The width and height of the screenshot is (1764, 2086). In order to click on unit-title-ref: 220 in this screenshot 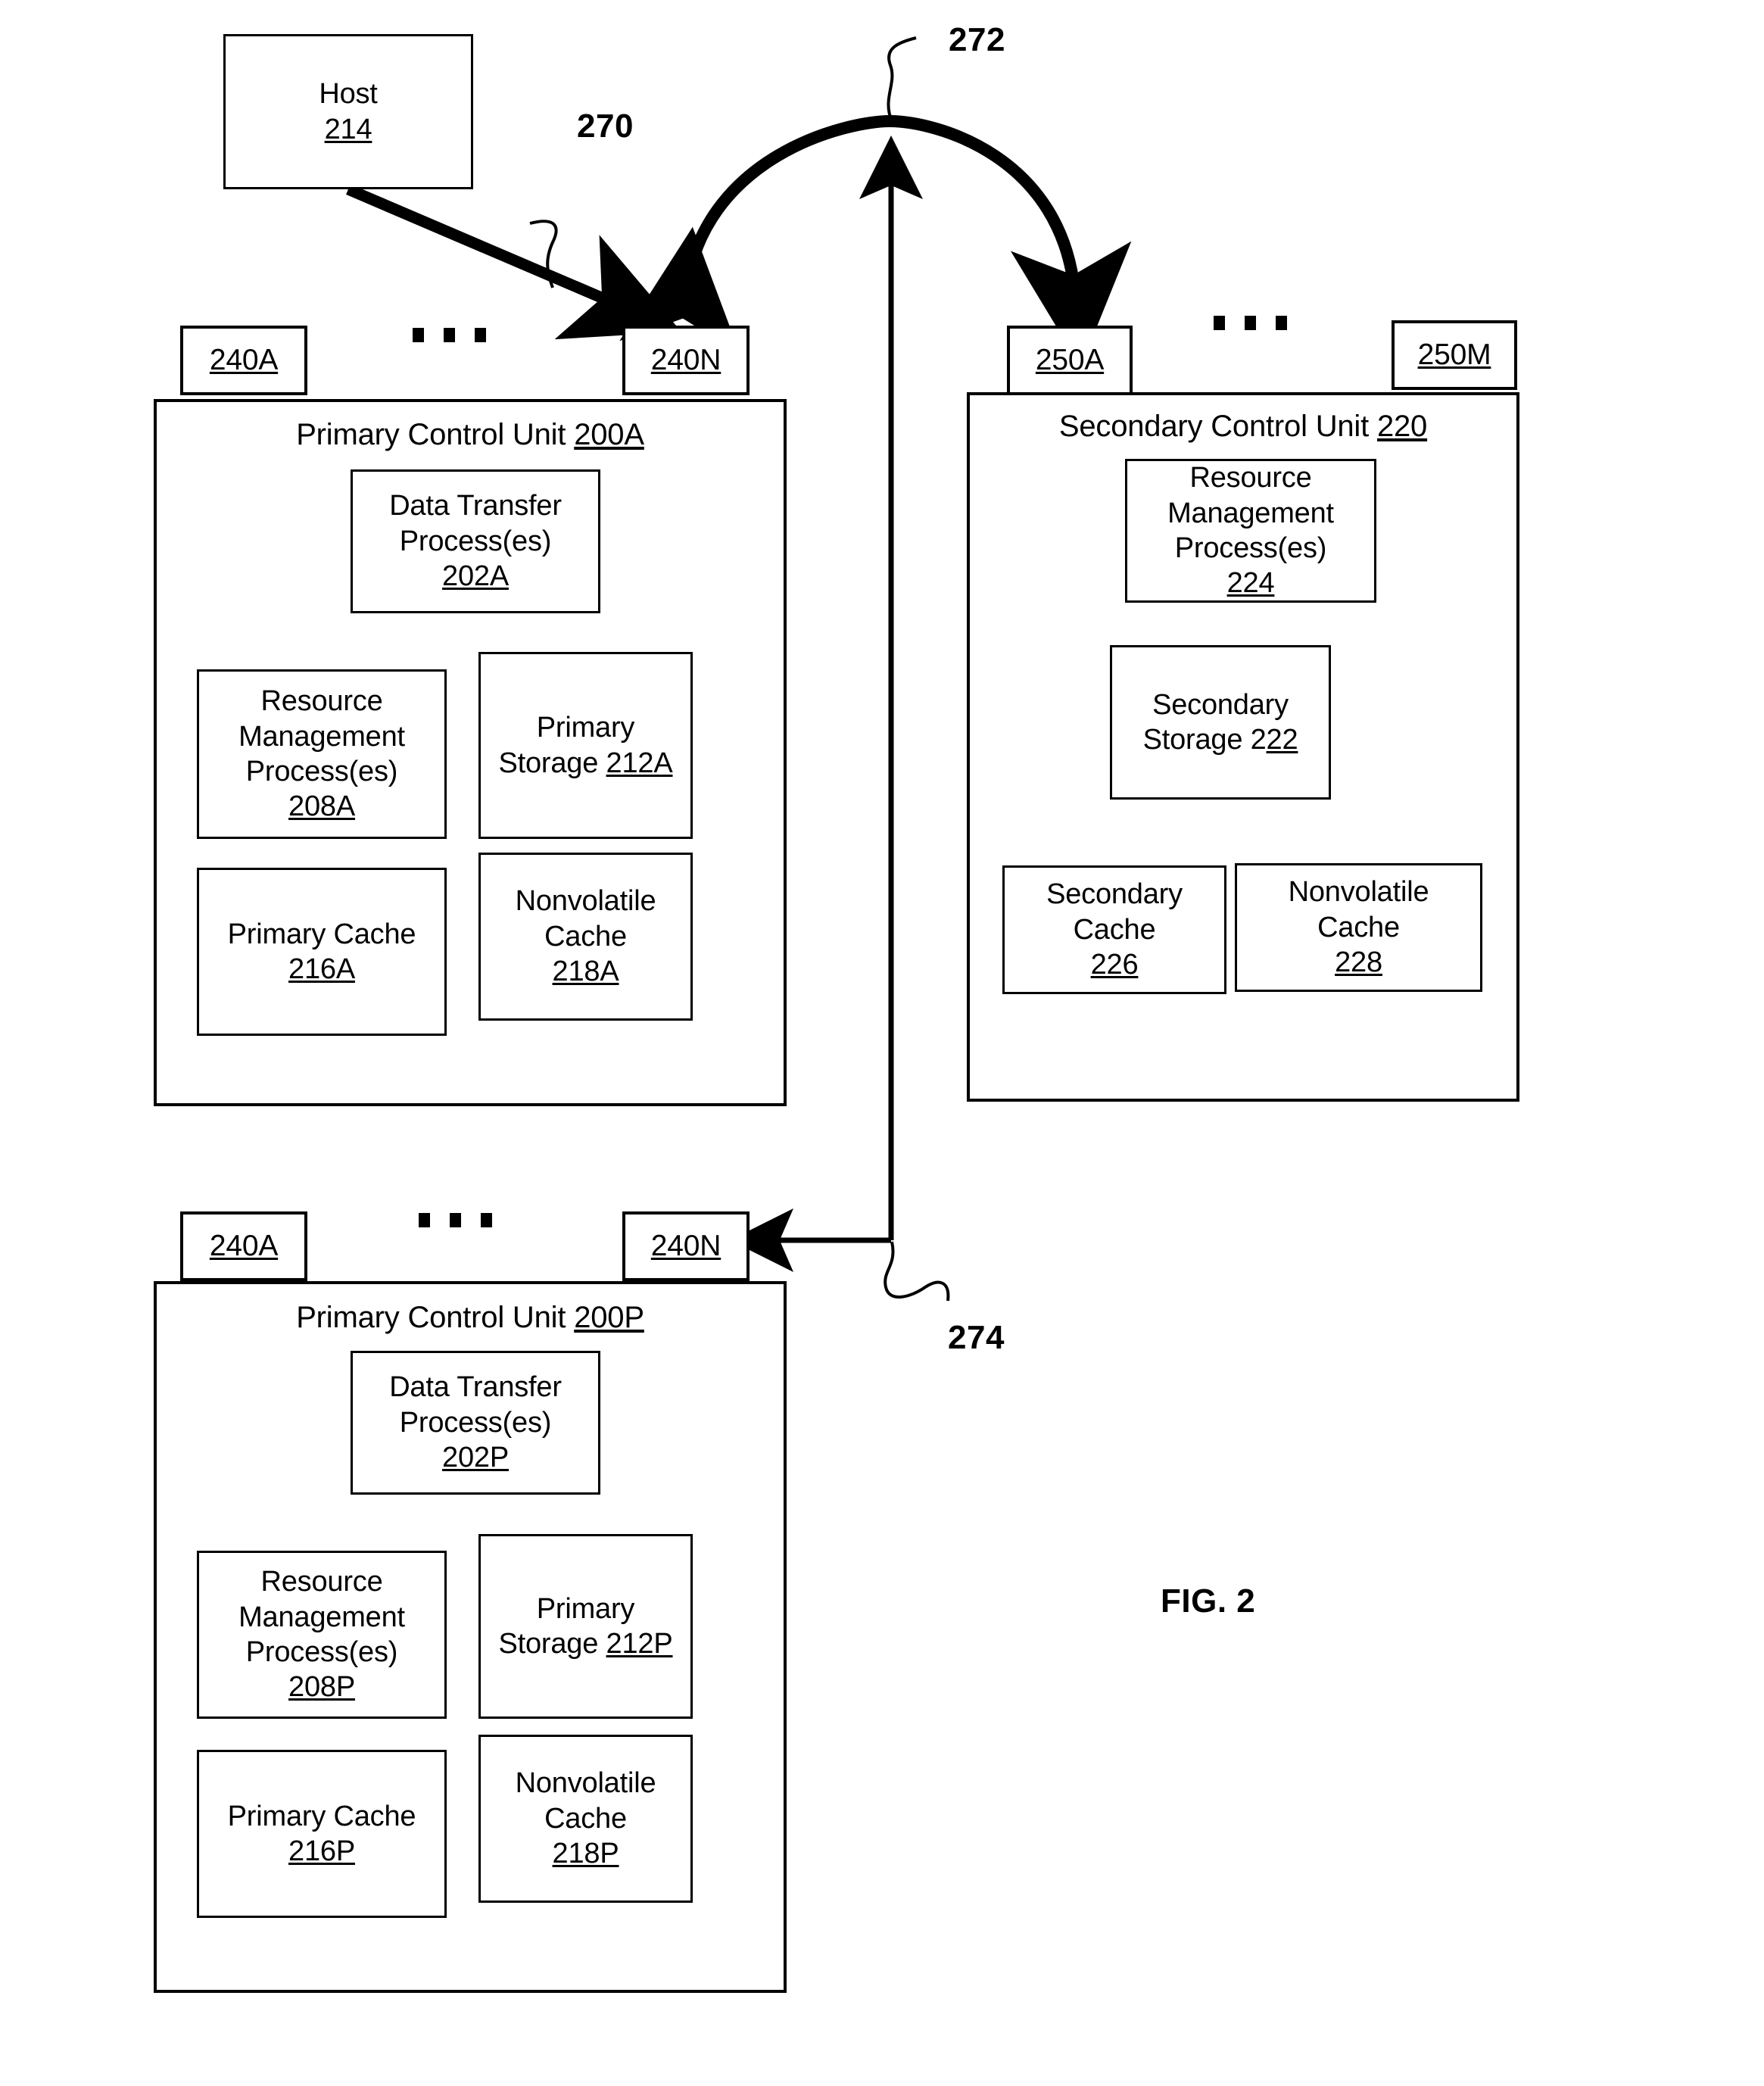, I will do `click(1402, 426)`.